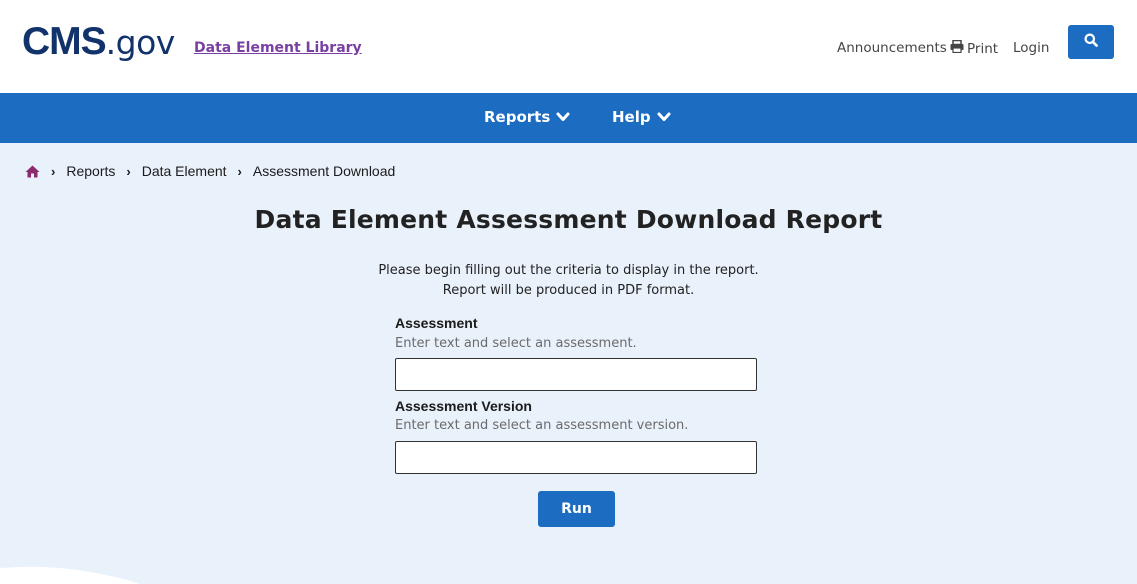 Image resolution: width=1137 pixels, height=584 pixels. I want to click on cms-logo: CMS .gov, so click(98, 42).